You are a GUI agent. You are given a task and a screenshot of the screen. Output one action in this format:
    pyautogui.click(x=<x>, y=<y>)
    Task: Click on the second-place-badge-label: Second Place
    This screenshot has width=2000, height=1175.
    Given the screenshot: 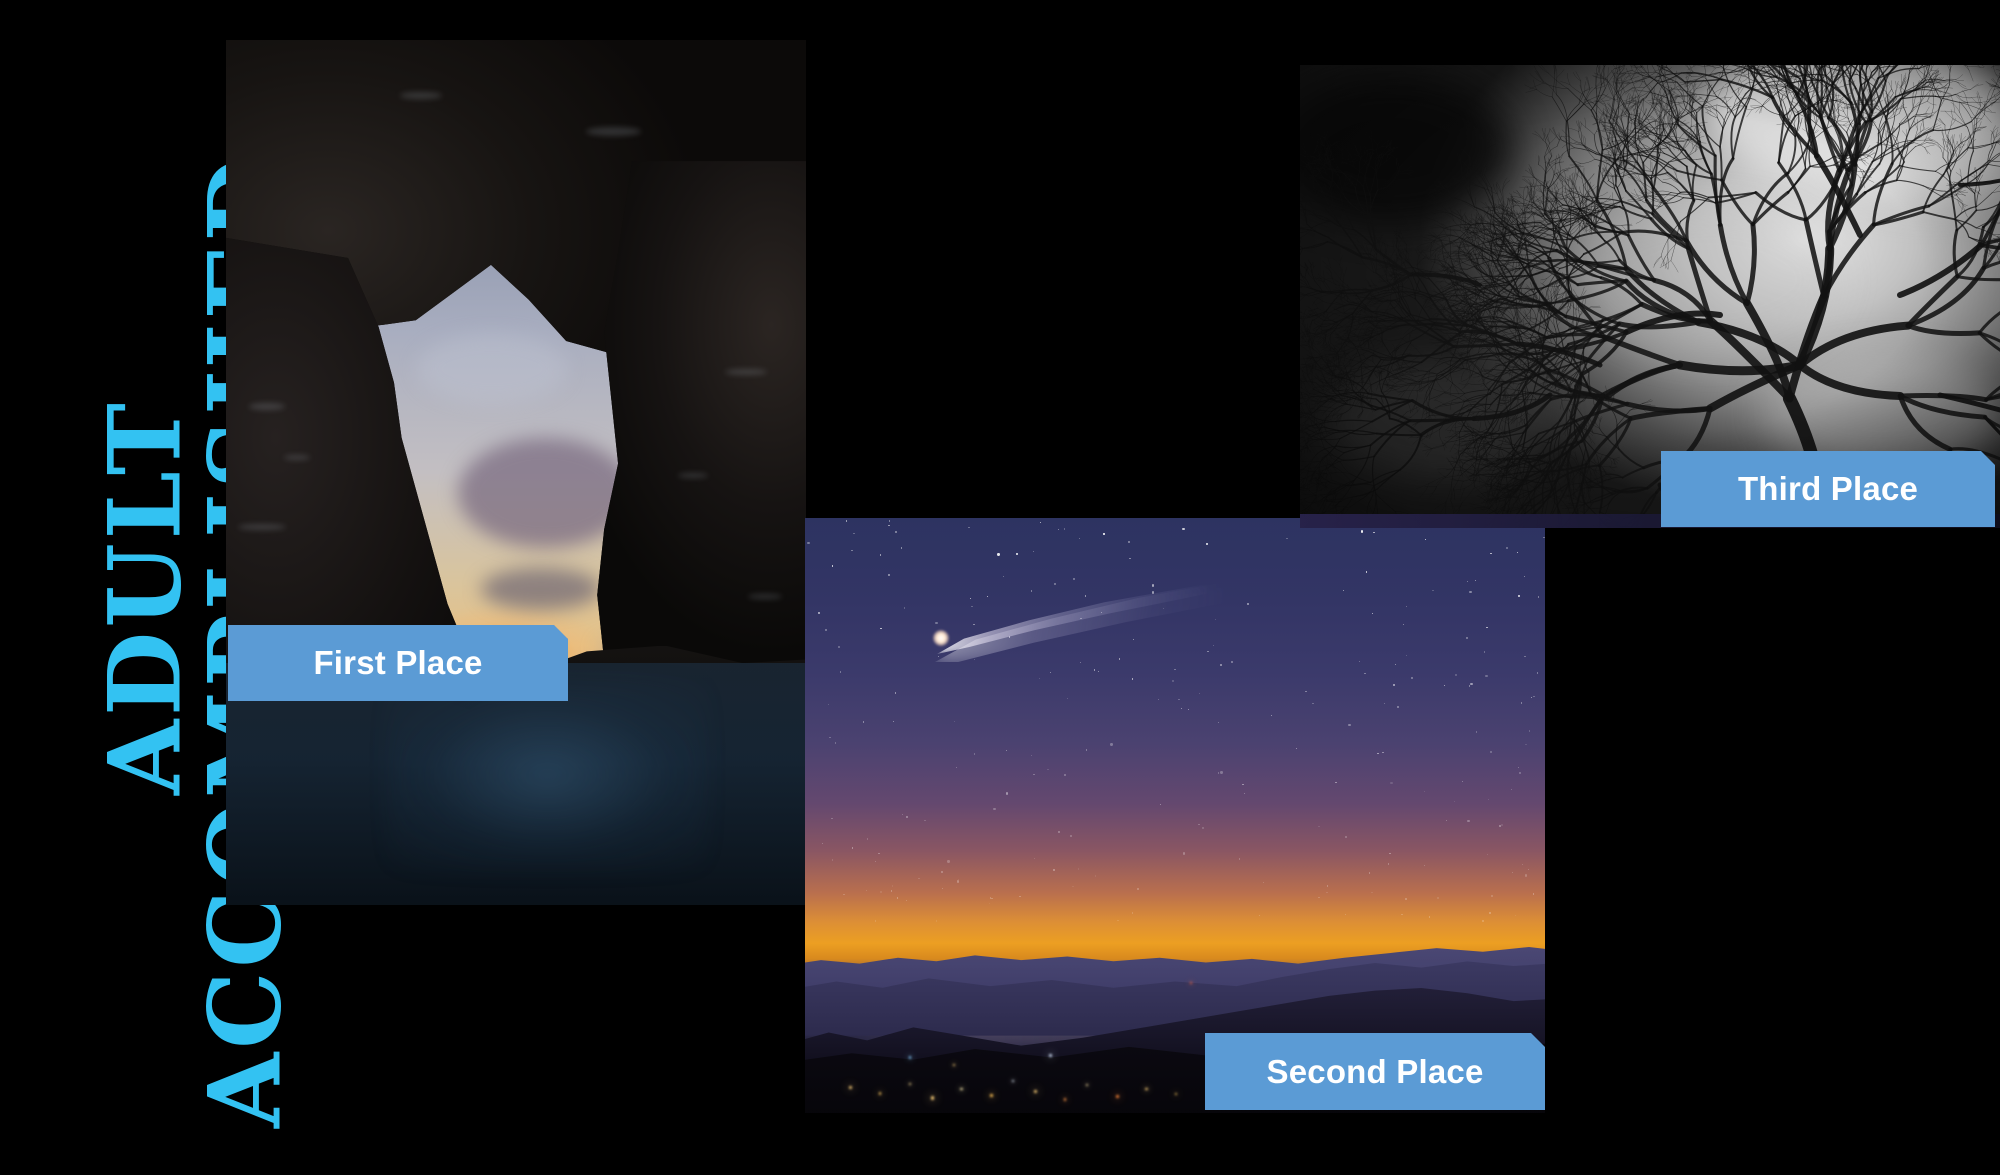 What is the action you would take?
    pyautogui.click(x=1375, y=1071)
    